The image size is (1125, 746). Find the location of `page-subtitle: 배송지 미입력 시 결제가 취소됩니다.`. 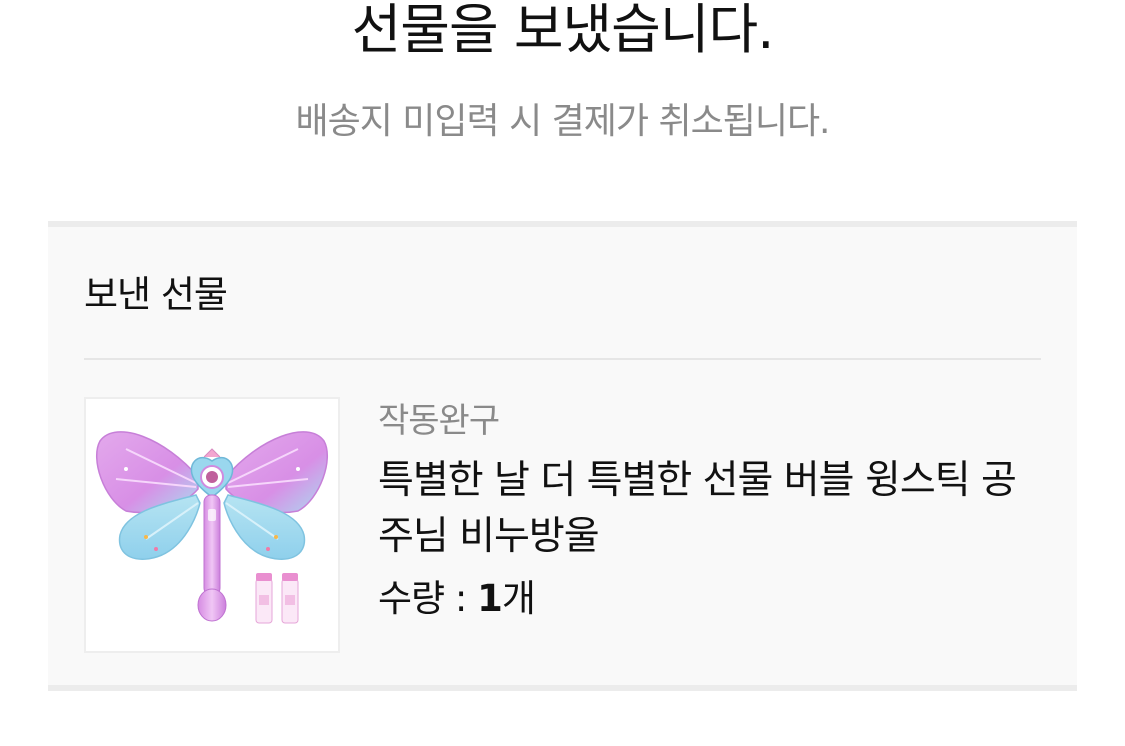

page-subtitle: 배송지 미입력 시 결제가 취소됩니다. is located at coordinates (562, 121).